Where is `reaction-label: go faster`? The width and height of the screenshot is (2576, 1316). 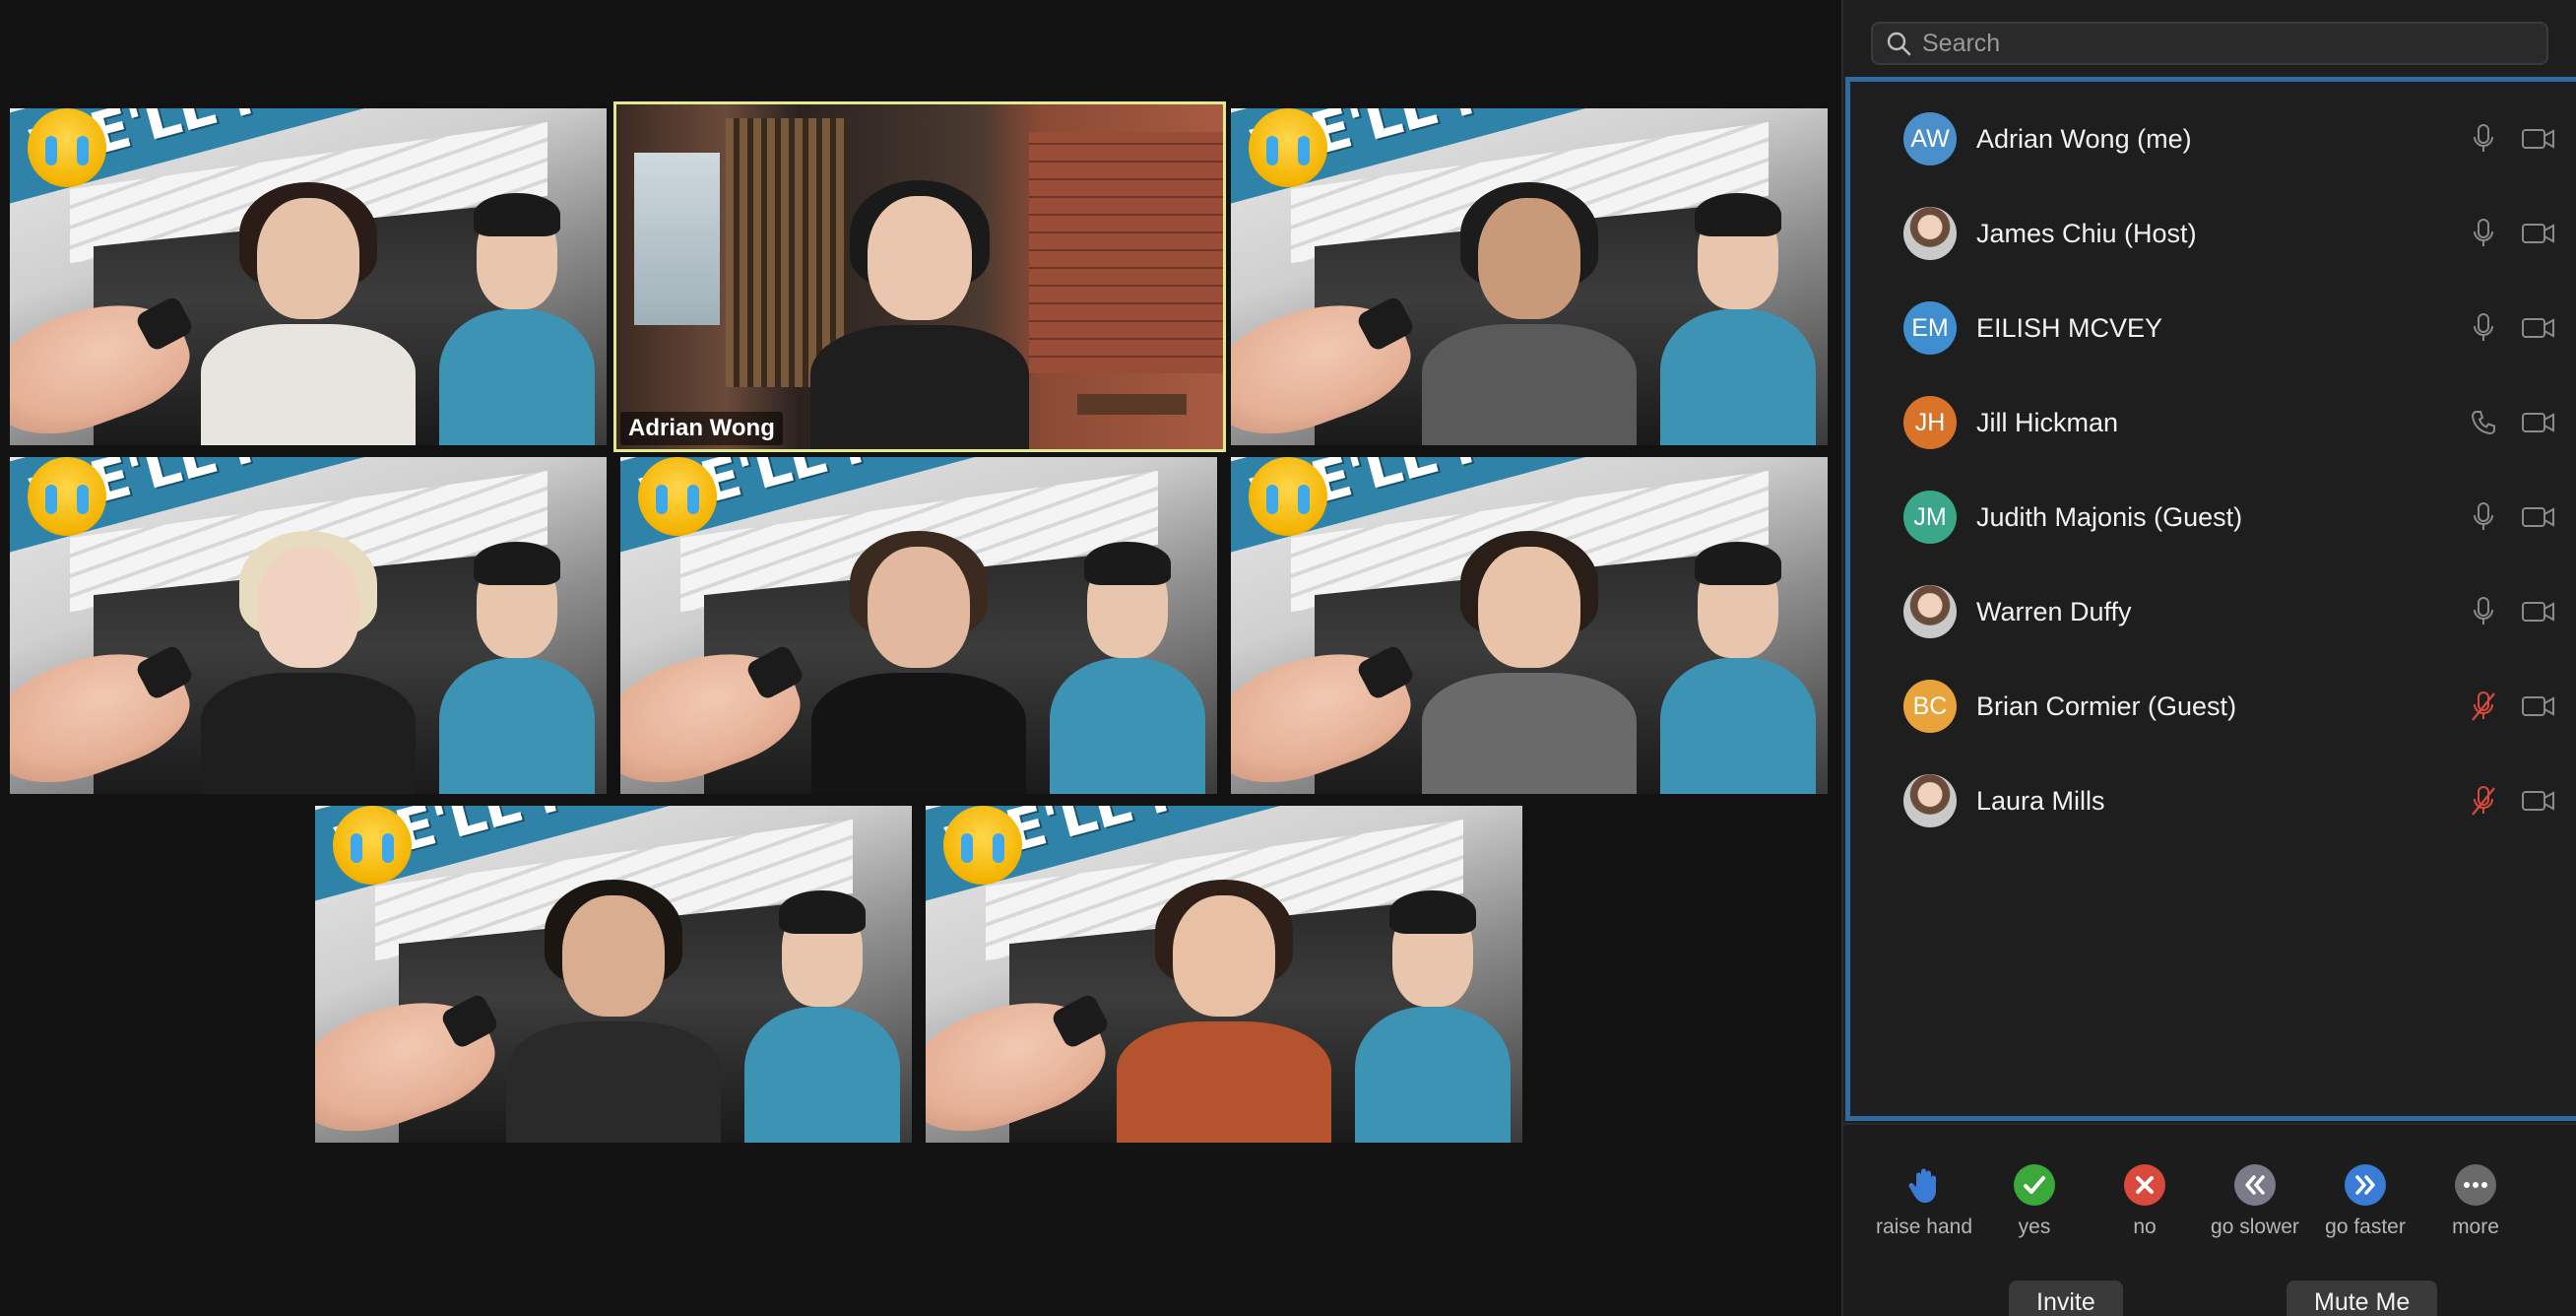
reaction-label: go faster is located at coordinates (2365, 1227).